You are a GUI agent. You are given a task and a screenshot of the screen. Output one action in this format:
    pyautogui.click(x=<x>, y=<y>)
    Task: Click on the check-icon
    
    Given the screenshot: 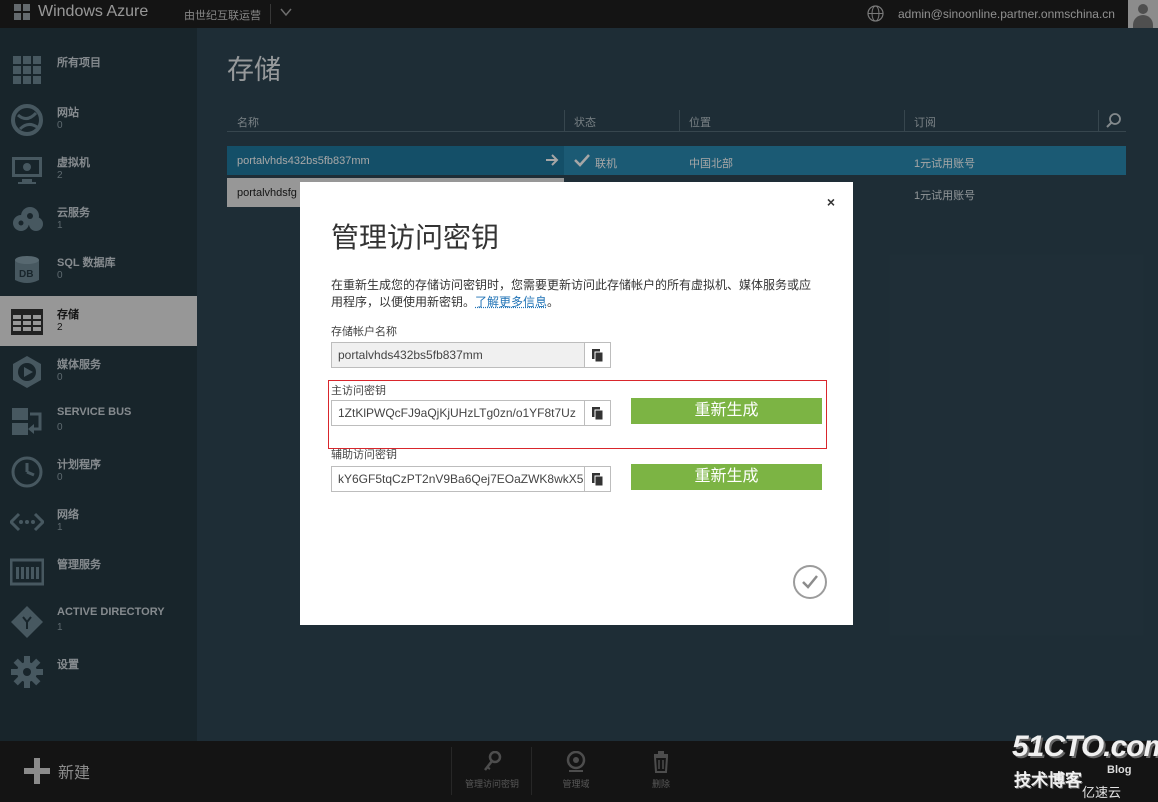 What is the action you would take?
    pyautogui.click(x=810, y=582)
    